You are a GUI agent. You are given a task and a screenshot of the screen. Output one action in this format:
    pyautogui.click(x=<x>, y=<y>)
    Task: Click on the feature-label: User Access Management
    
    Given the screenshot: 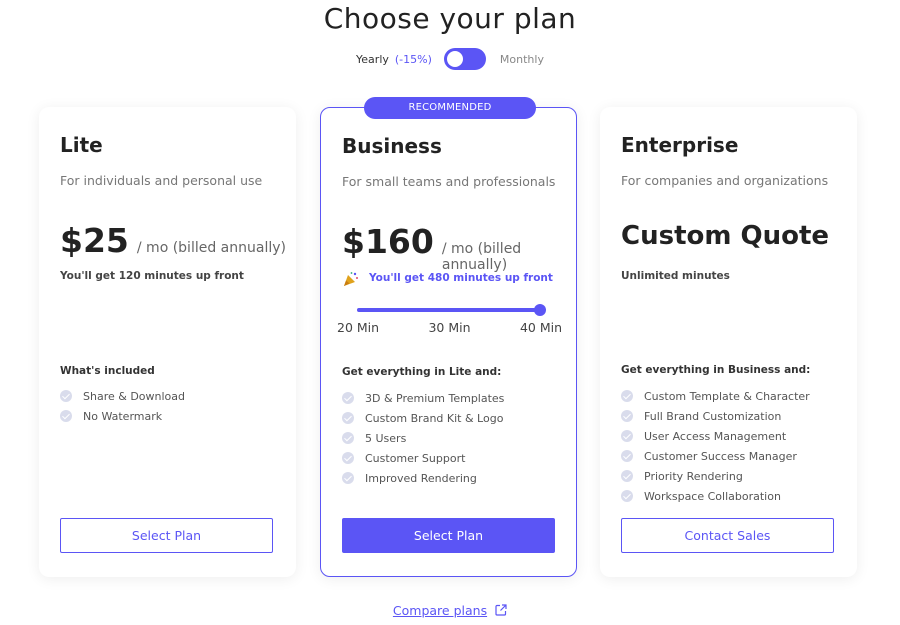 What is the action you would take?
    pyautogui.click(x=715, y=436)
    